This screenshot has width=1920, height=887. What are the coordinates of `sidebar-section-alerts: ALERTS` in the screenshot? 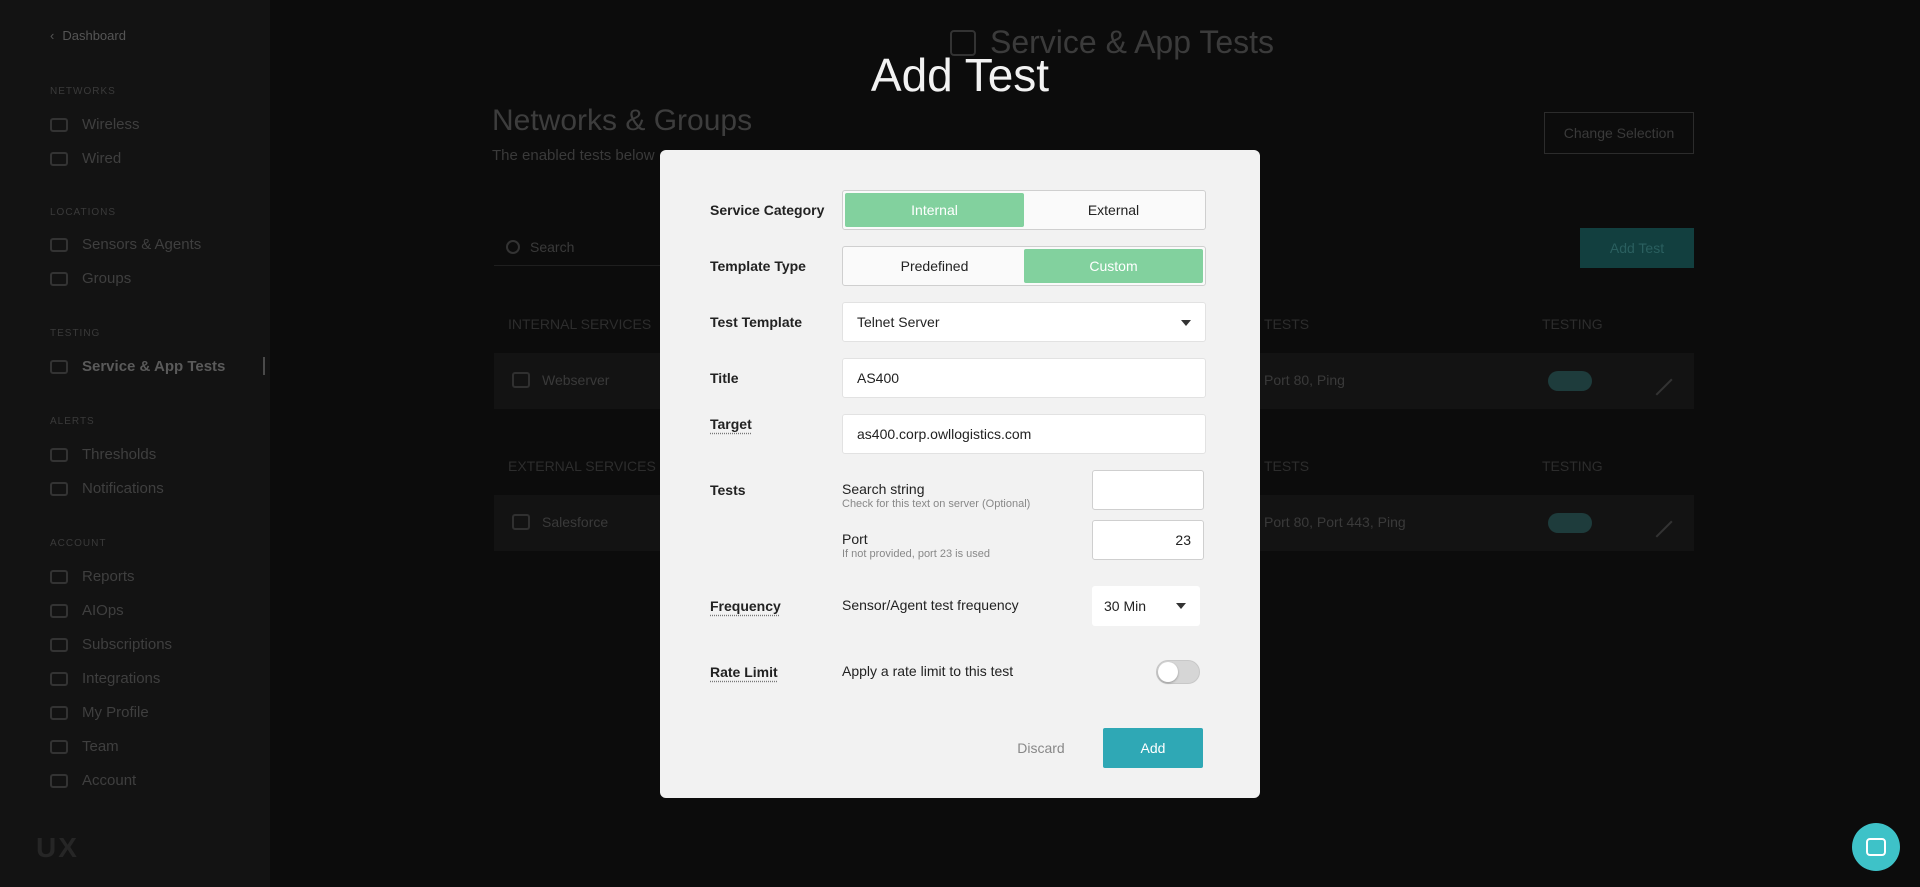 It's located at (72, 421).